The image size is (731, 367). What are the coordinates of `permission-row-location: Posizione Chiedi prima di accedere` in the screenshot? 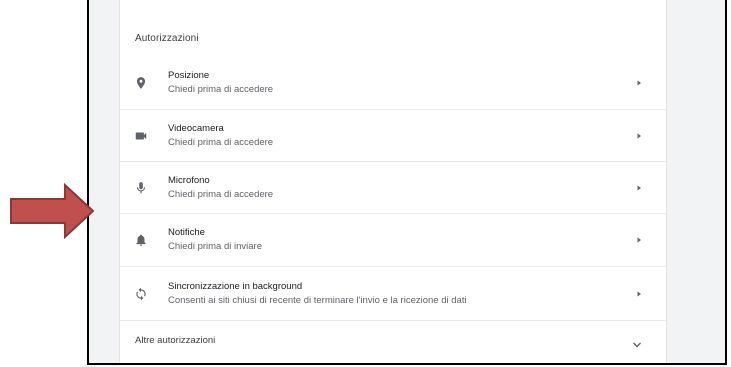 It's located at (393, 83).